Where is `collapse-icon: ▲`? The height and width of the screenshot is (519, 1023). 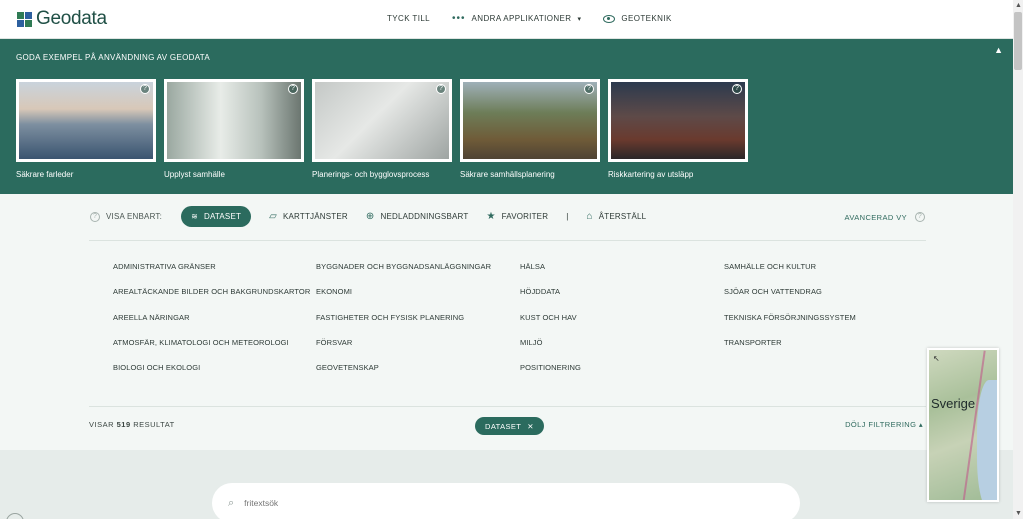 collapse-icon: ▲ is located at coordinates (998, 50).